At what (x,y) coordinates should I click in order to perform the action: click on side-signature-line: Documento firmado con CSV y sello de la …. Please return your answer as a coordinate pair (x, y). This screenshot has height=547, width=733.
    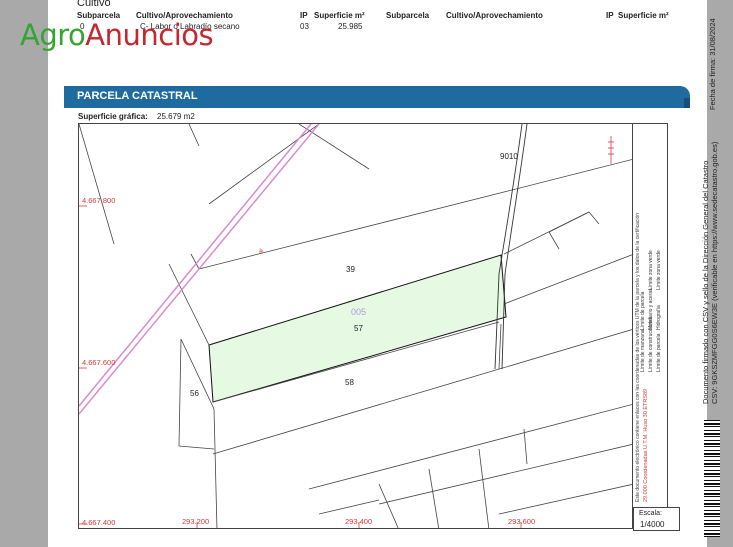
    Looking at the image, I should click on (705, 282).